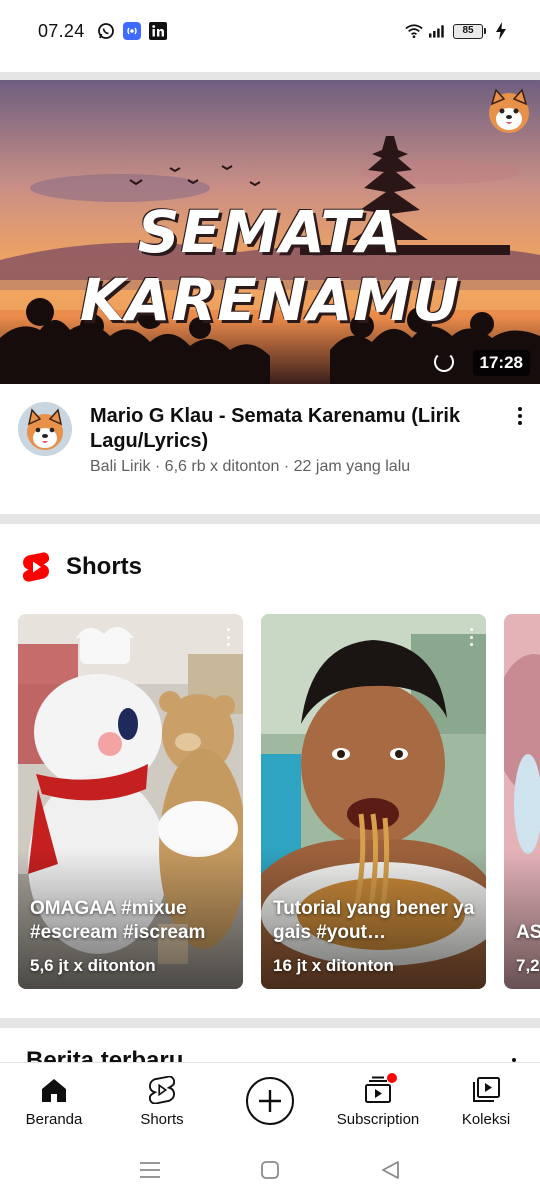 This screenshot has height=1200, width=540. What do you see at coordinates (390, 1170) in the screenshot?
I see `back-button` at bounding box center [390, 1170].